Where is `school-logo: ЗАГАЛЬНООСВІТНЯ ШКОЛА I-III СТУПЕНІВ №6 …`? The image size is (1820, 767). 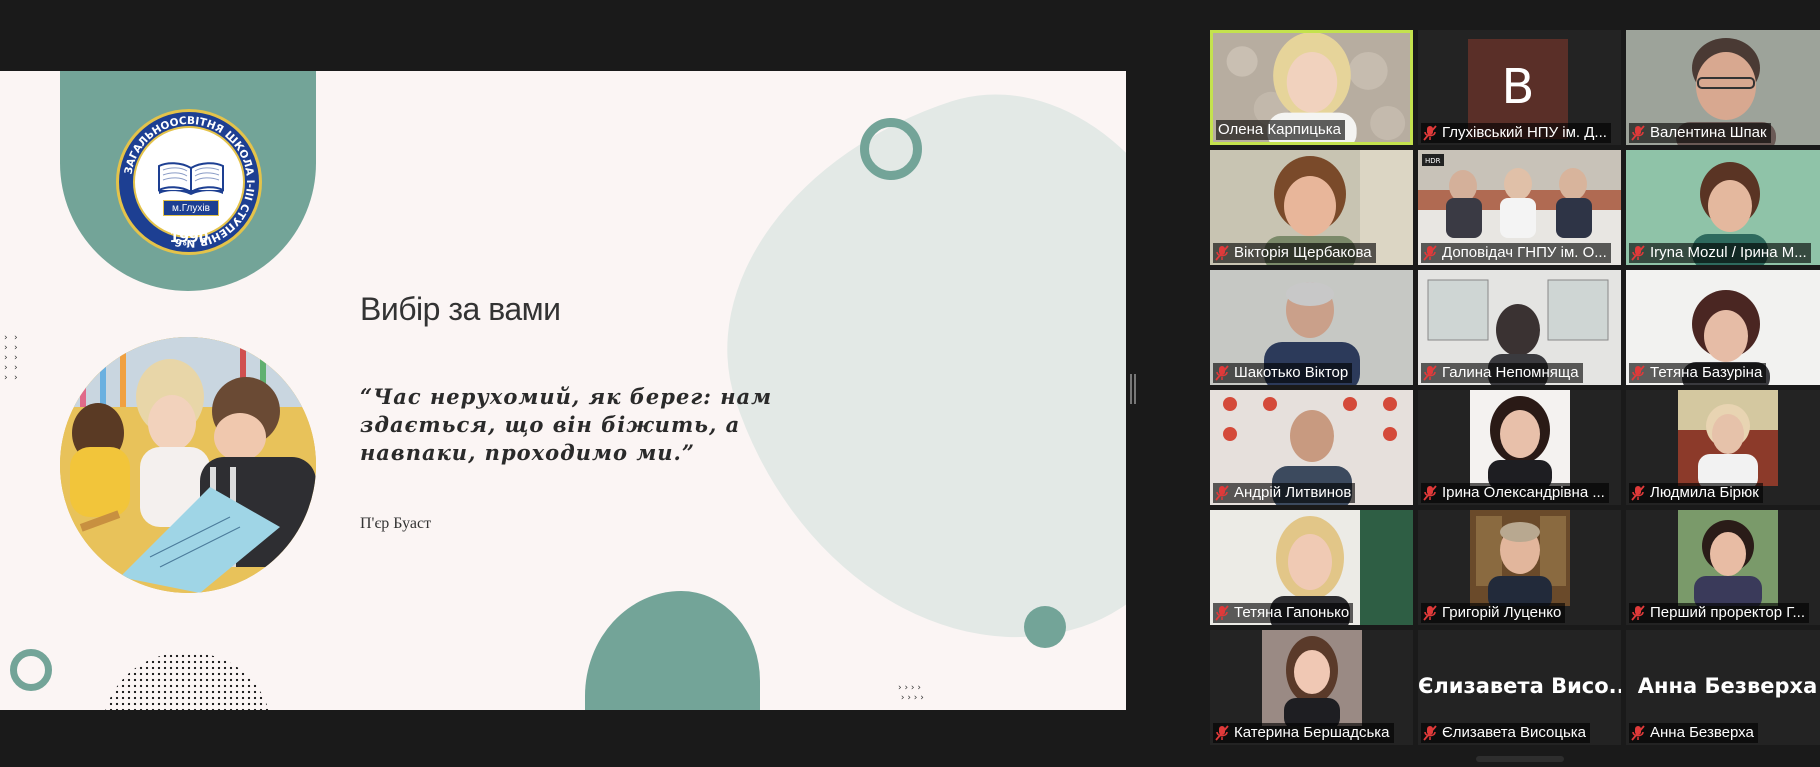 school-logo: ЗАГАЛЬНООСВІТНЯ ШКОЛА I-III СТУПЕНІВ №6 … is located at coordinates (189, 182).